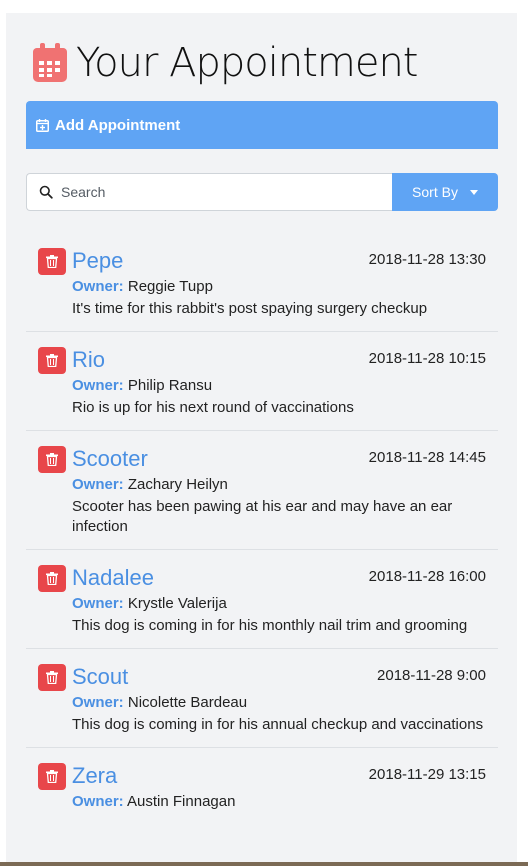 The height and width of the screenshot is (866, 528). Describe the element at coordinates (427, 774) in the screenshot. I see `appointment-date: 2018-11-29 13:15` at that location.